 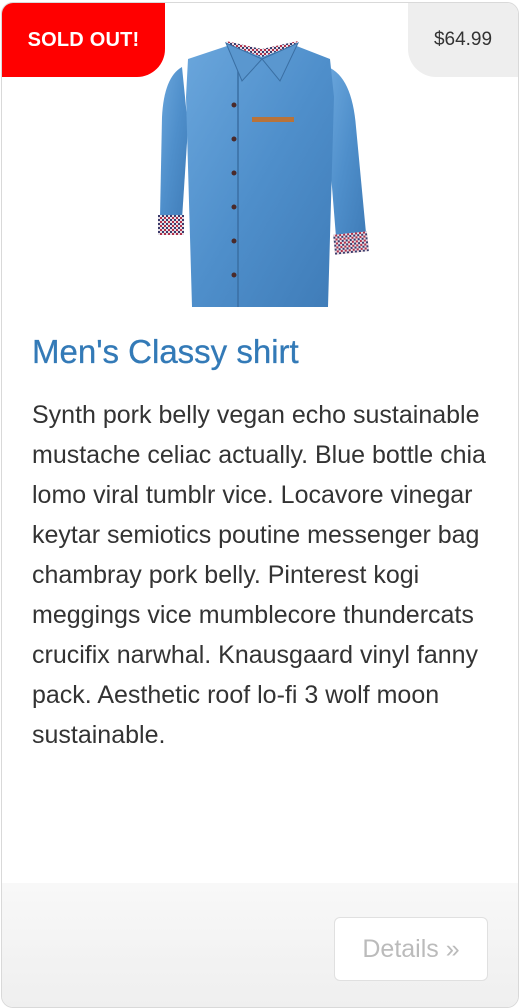 What do you see at coordinates (260, 945) in the screenshot?
I see `card-footer: Details »` at bounding box center [260, 945].